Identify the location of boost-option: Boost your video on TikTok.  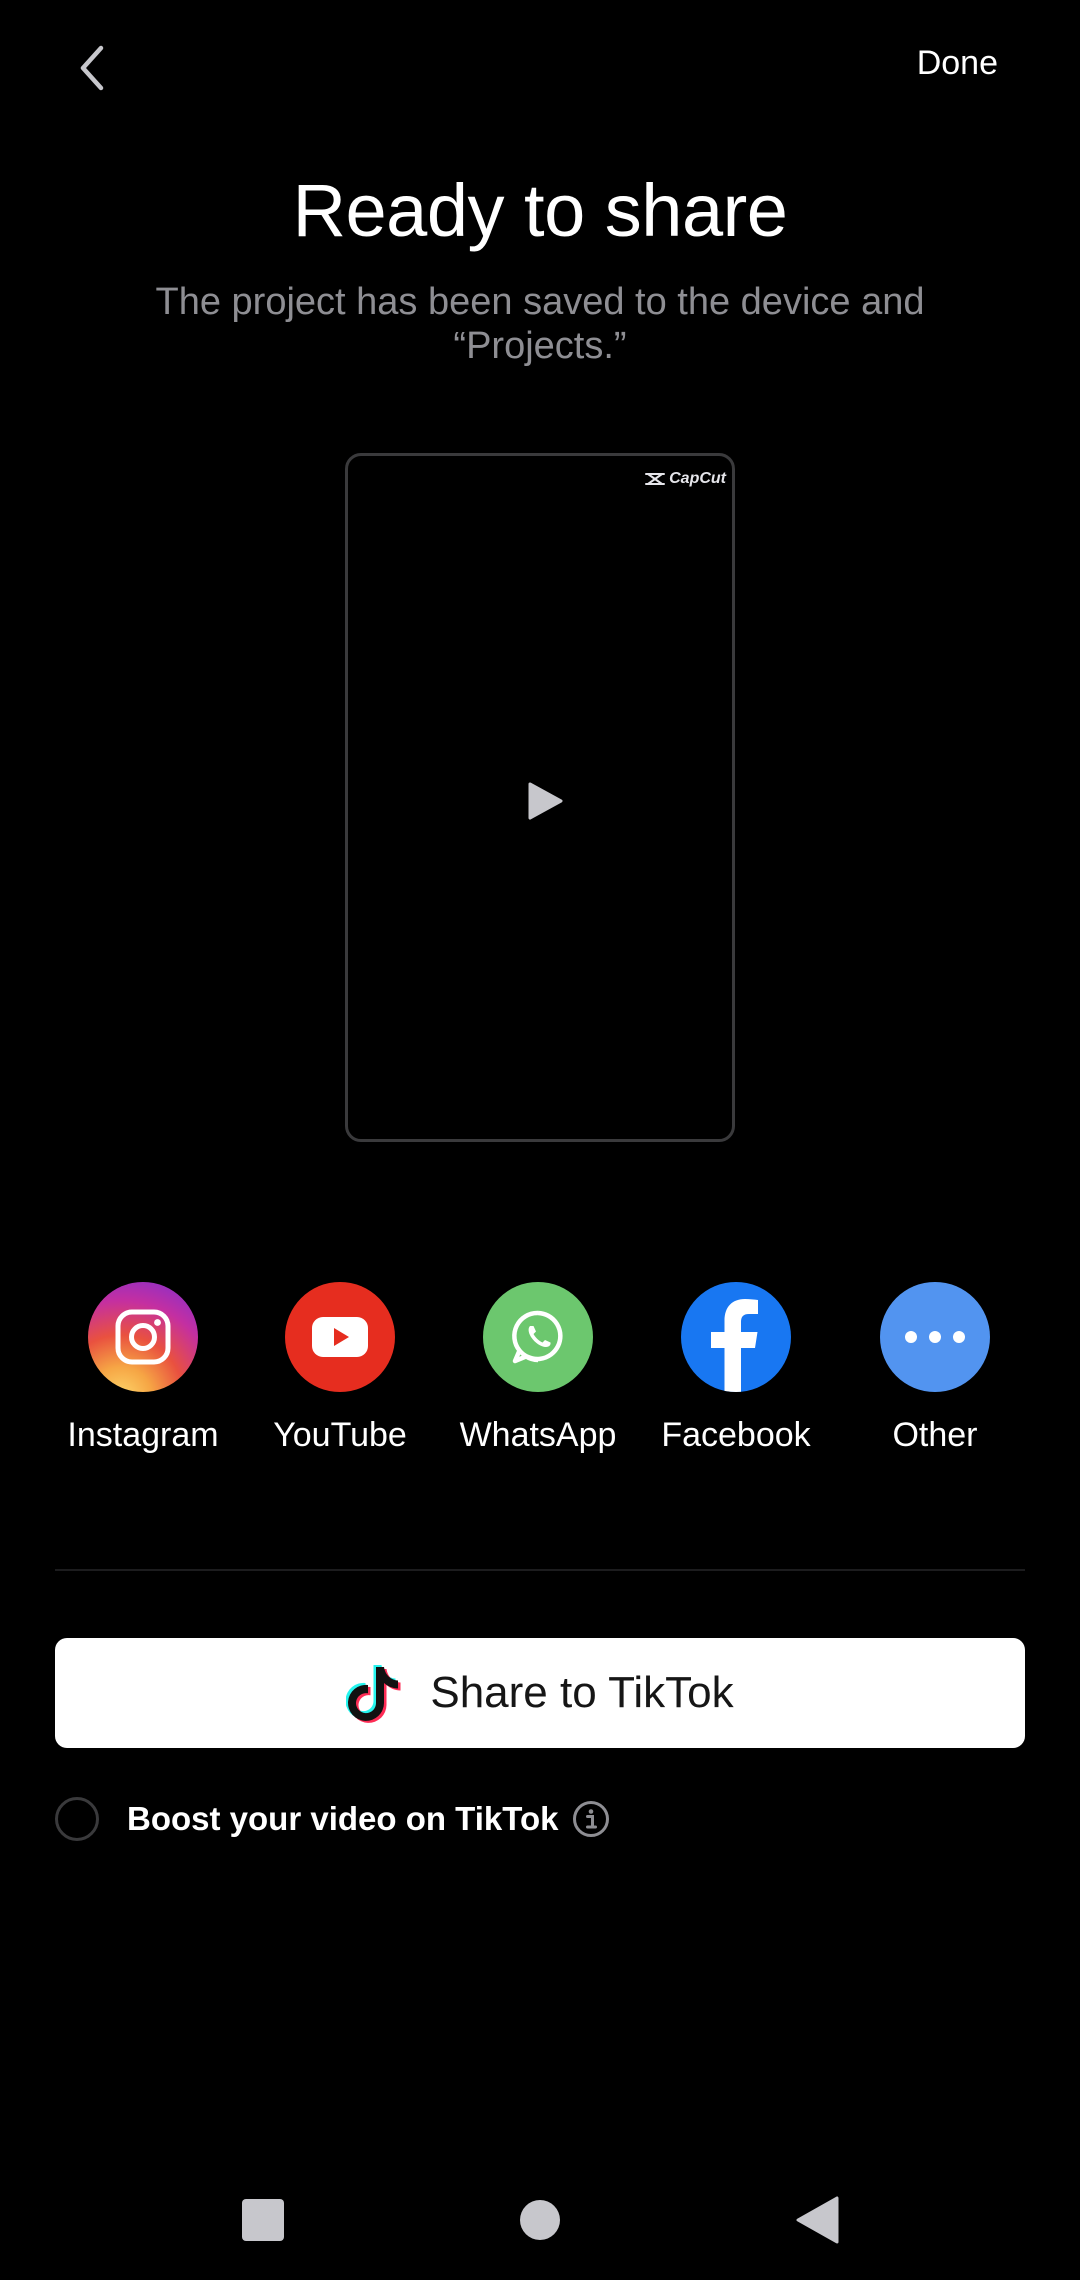
(332, 1819).